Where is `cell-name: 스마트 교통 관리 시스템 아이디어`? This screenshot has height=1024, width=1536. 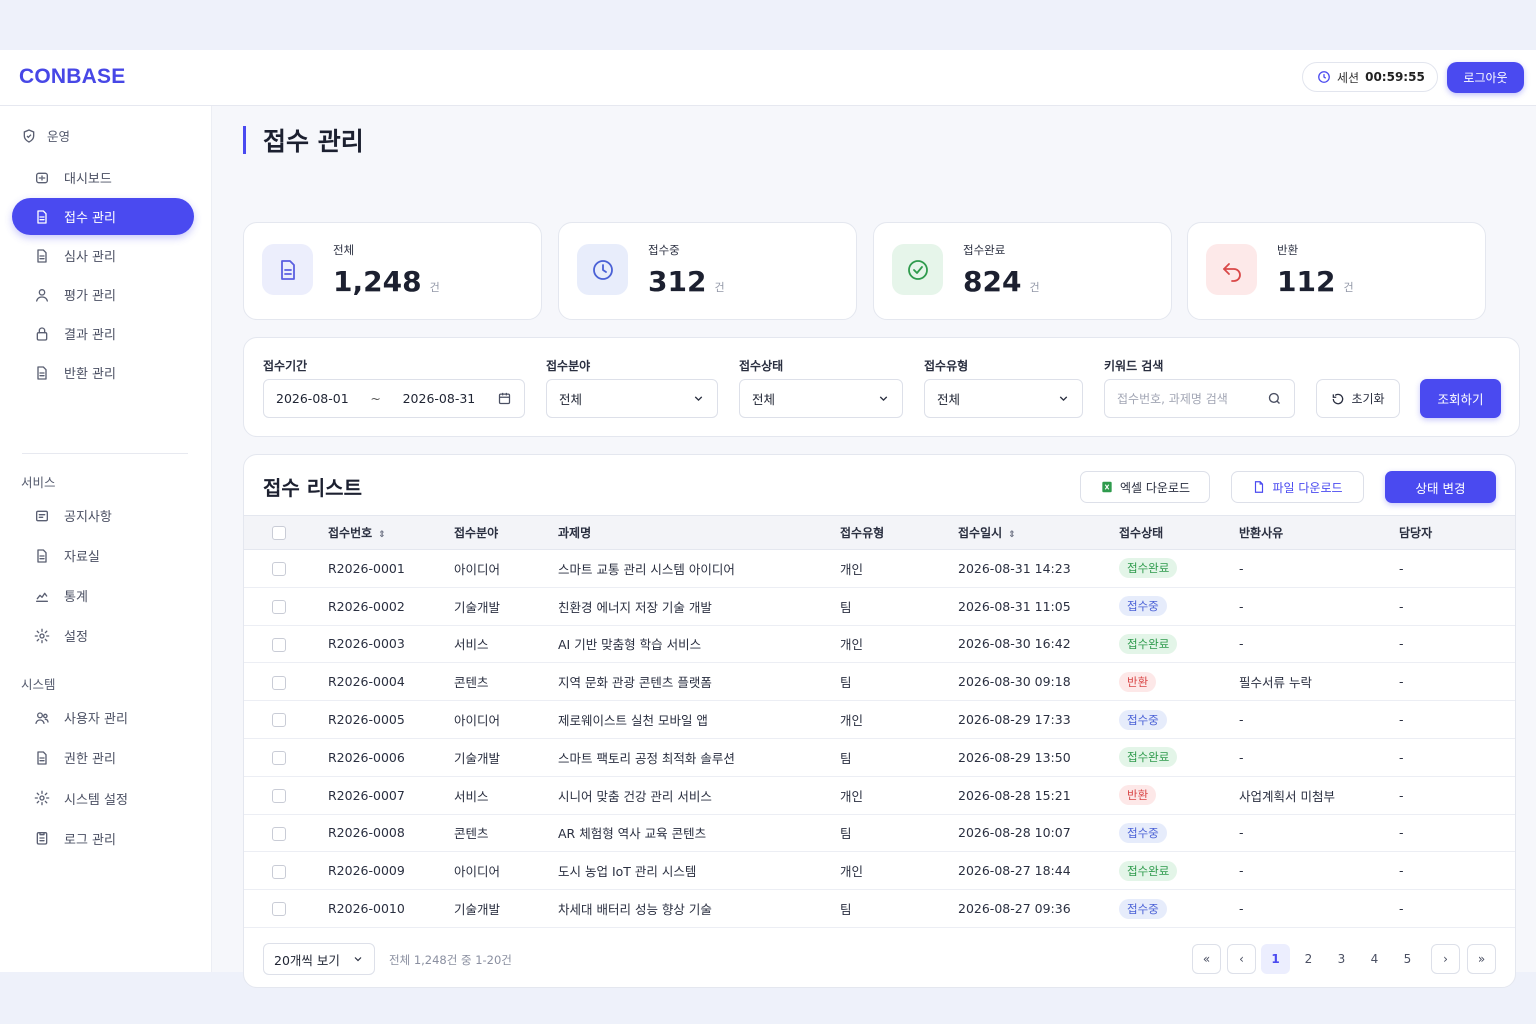
cell-name: 스마트 교통 관리 시스템 아이디어 is located at coordinates (699, 569).